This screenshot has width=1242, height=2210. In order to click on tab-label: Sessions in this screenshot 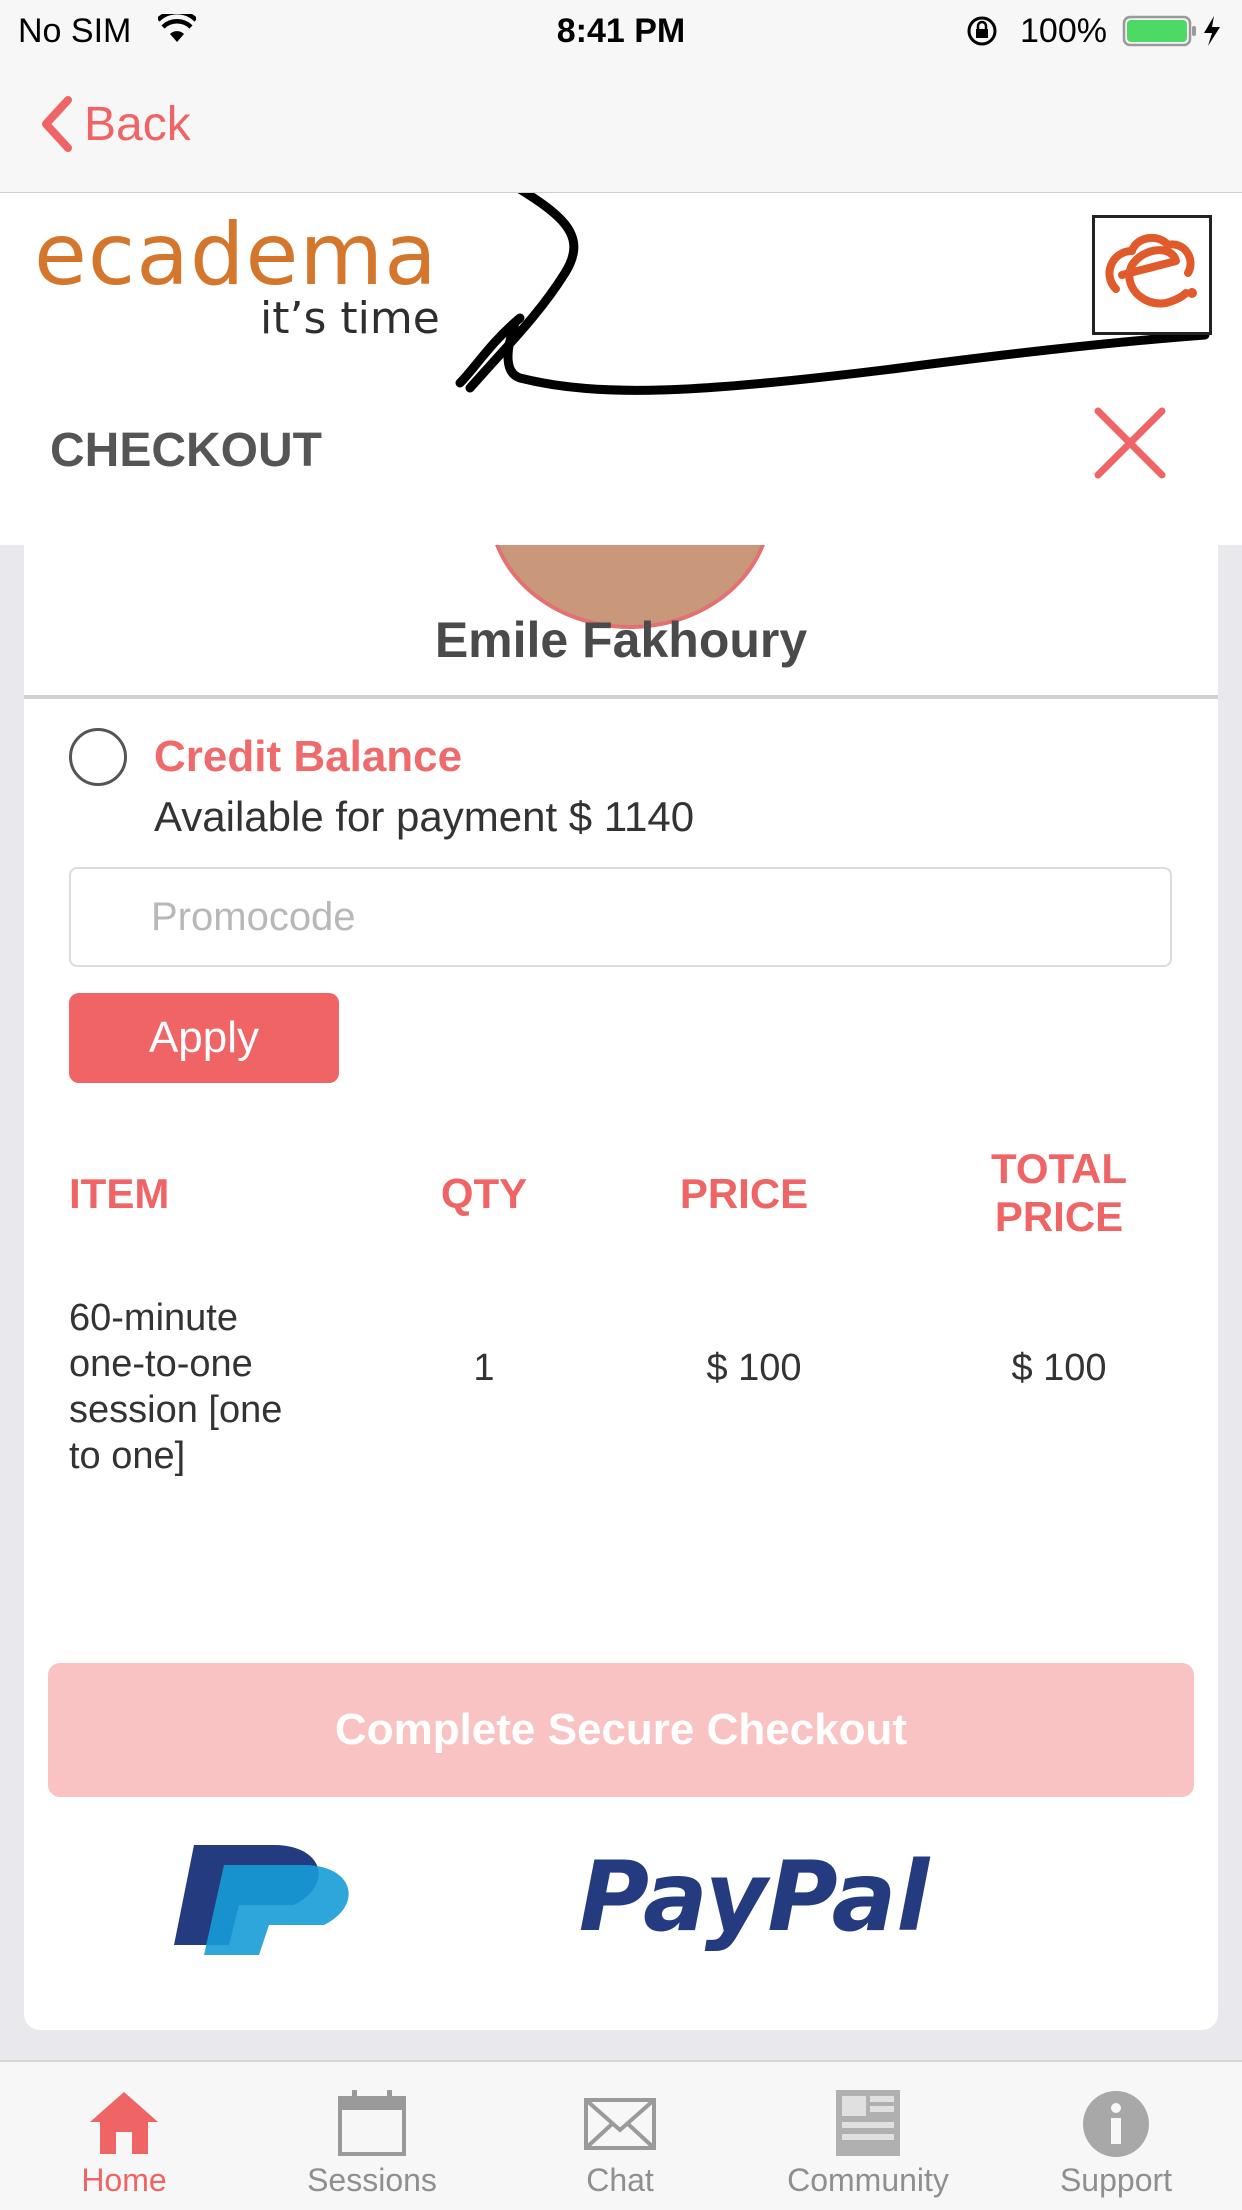, I will do `click(372, 2180)`.